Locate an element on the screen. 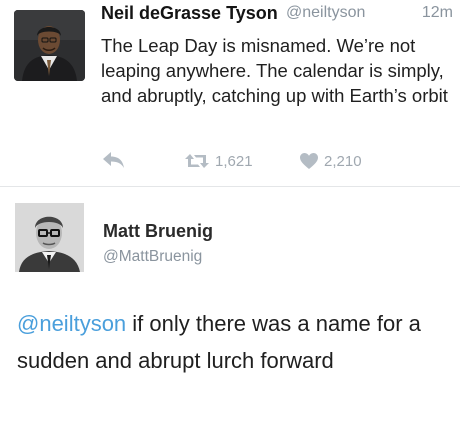 This screenshot has height=439, width=460. reply-button is located at coordinates (115, 161).